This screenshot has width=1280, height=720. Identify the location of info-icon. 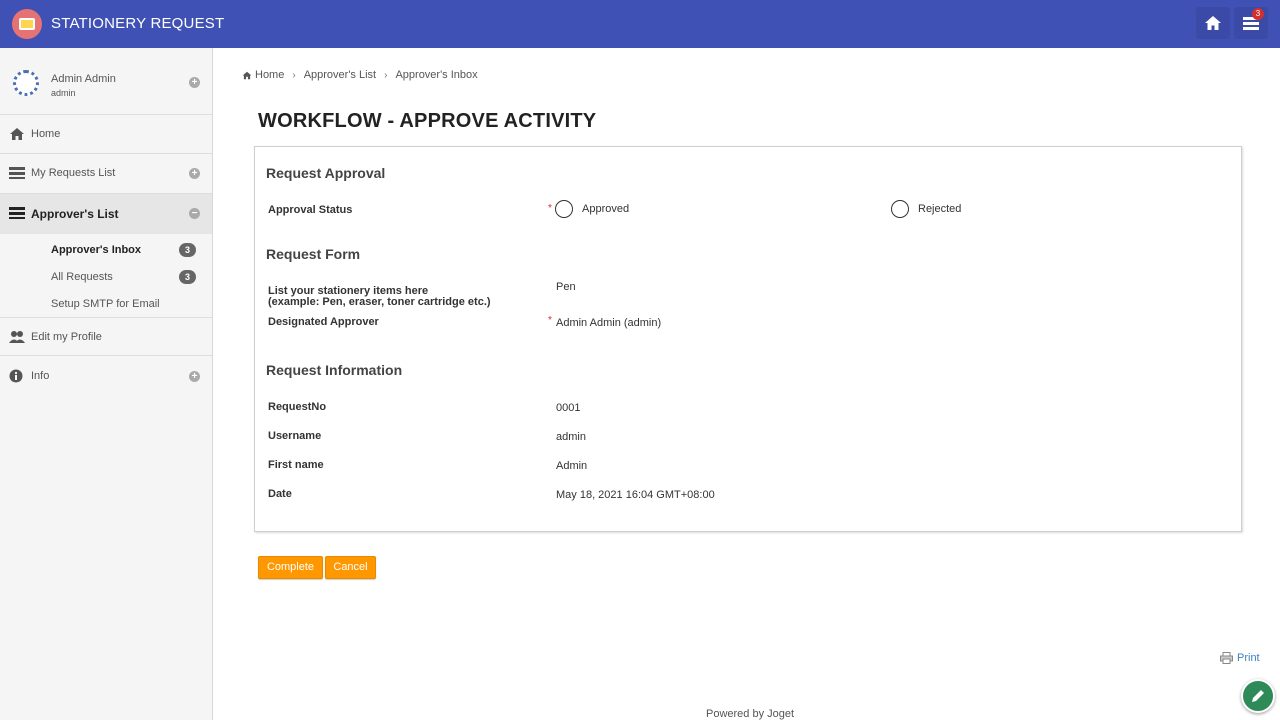
(16, 376).